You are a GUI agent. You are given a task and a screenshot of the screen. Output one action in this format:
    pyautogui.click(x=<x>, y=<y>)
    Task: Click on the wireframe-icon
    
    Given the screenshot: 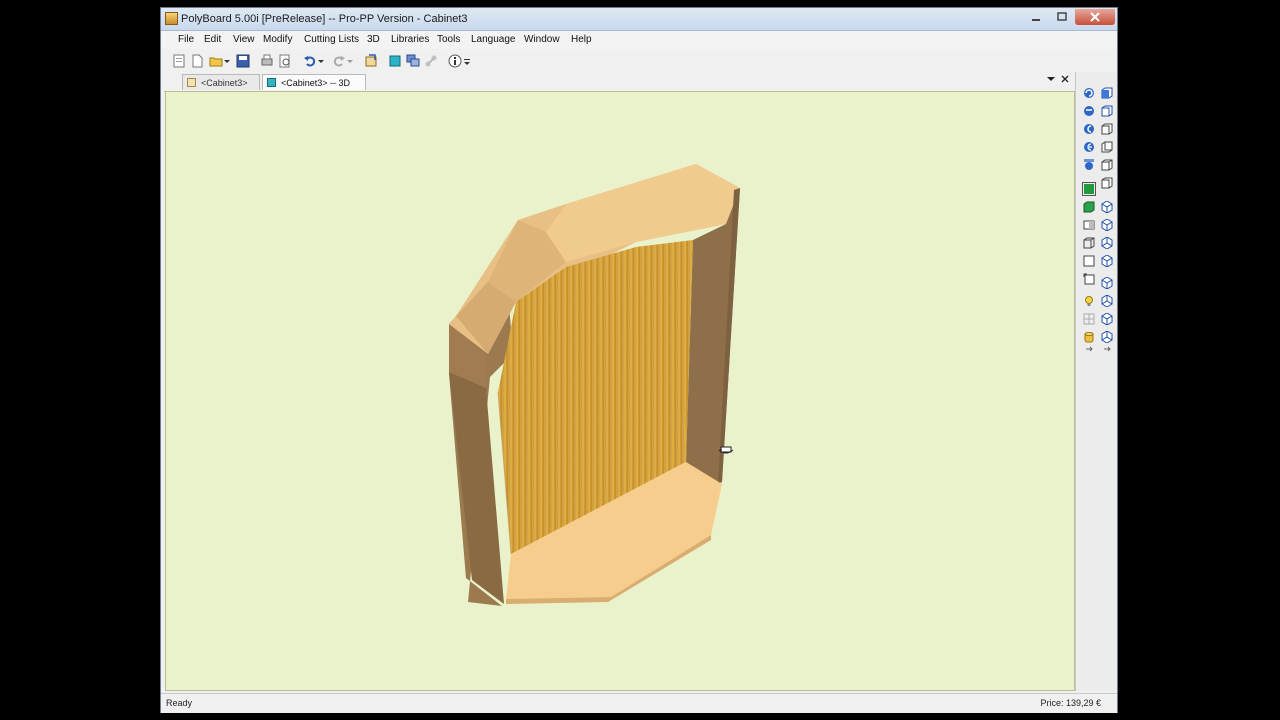 What is the action you would take?
    pyautogui.click(x=1089, y=243)
    